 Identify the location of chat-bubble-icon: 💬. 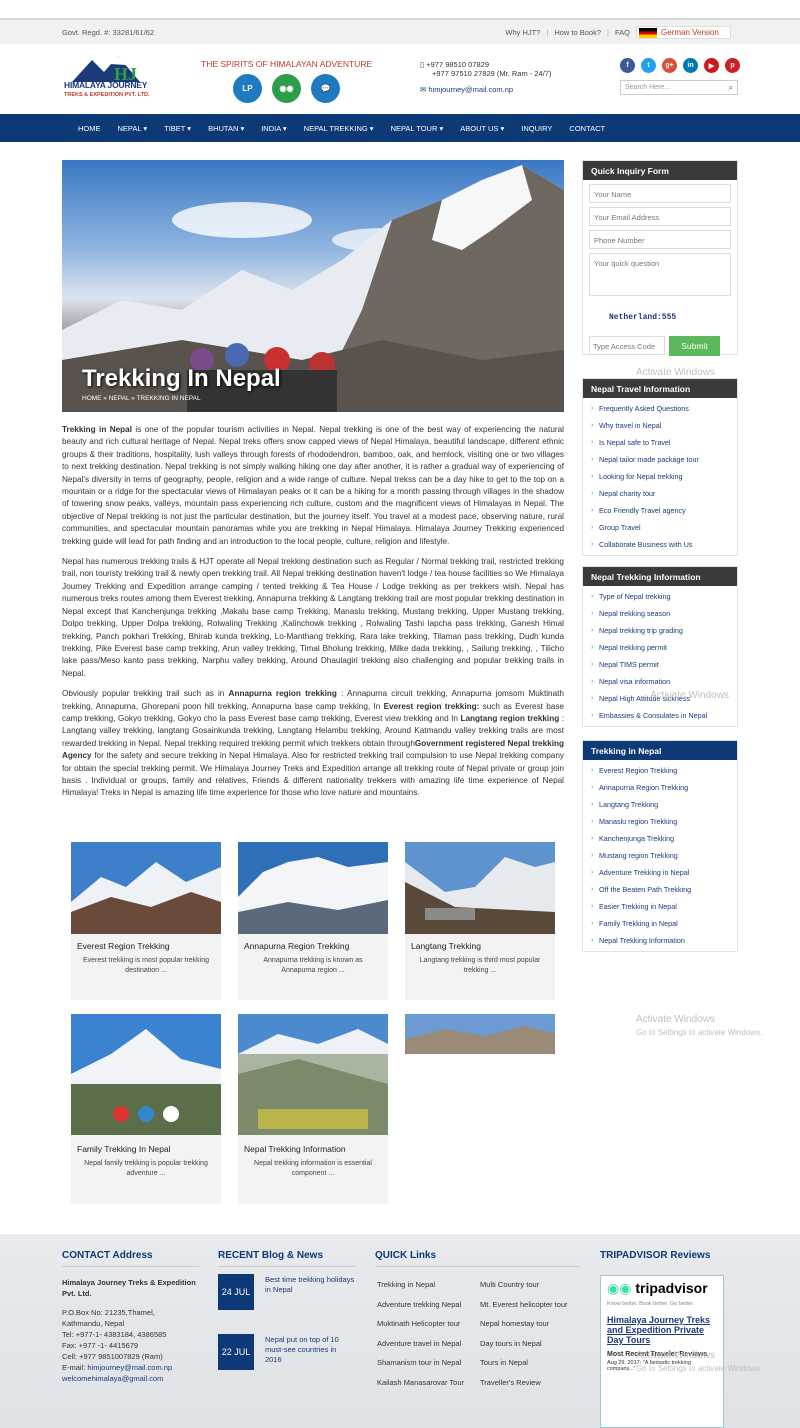
(325, 88).